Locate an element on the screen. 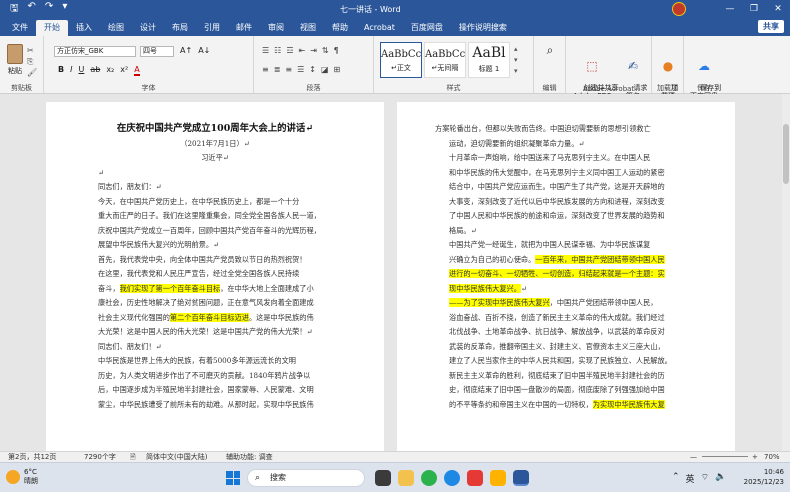  underline-button: U is located at coordinates (81, 70).